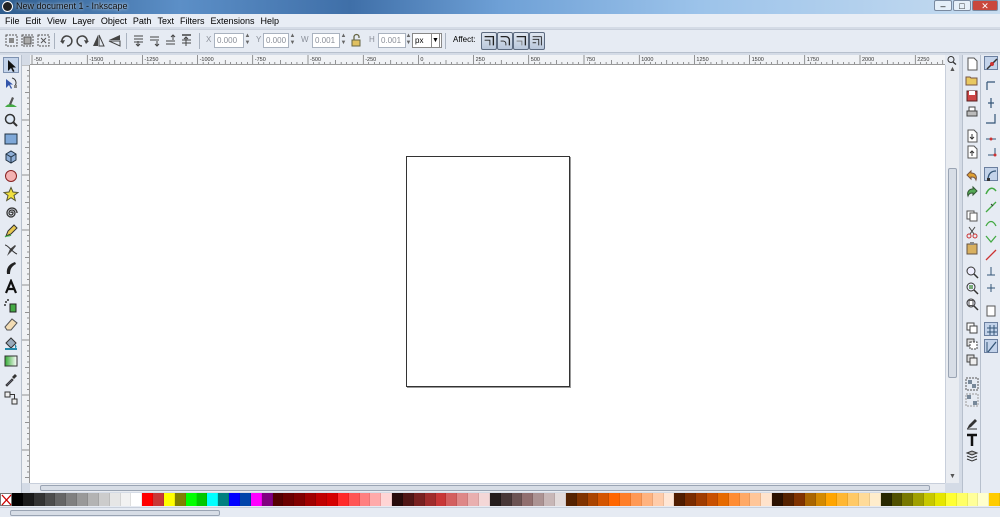  Describe the element at coordinates (991, 287) in the screenshot. I see `snap-rotation-center-icon` at that location.